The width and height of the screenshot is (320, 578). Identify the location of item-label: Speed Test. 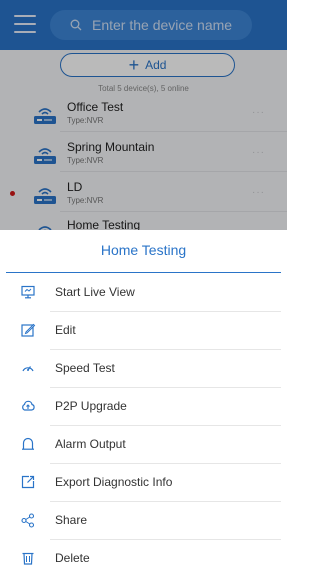
(85, 368).